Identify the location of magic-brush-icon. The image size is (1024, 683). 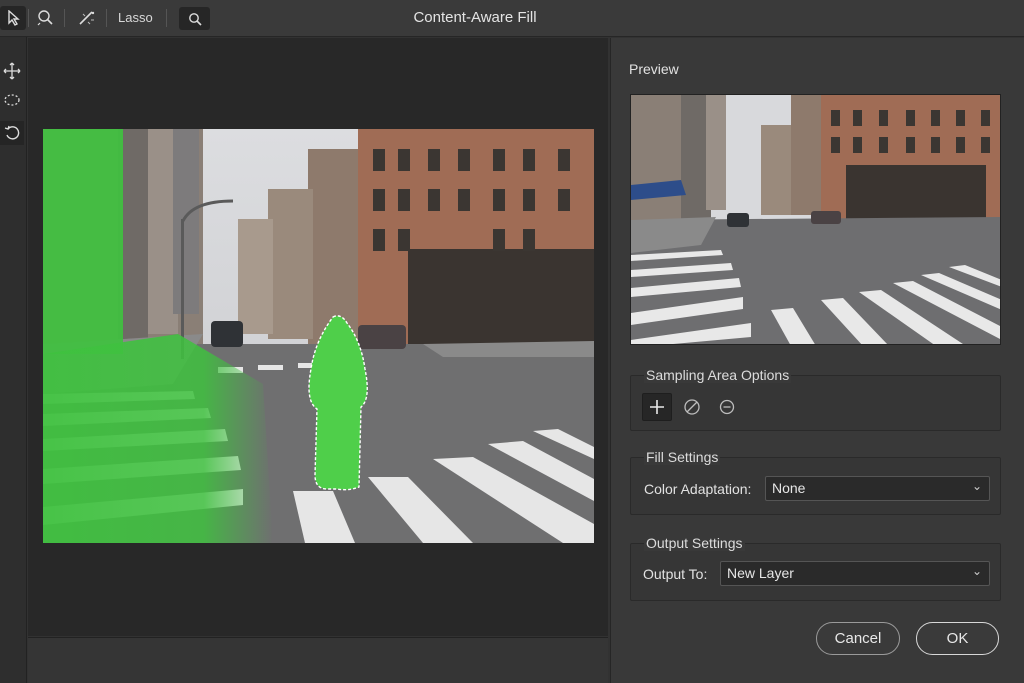
(87, 18).